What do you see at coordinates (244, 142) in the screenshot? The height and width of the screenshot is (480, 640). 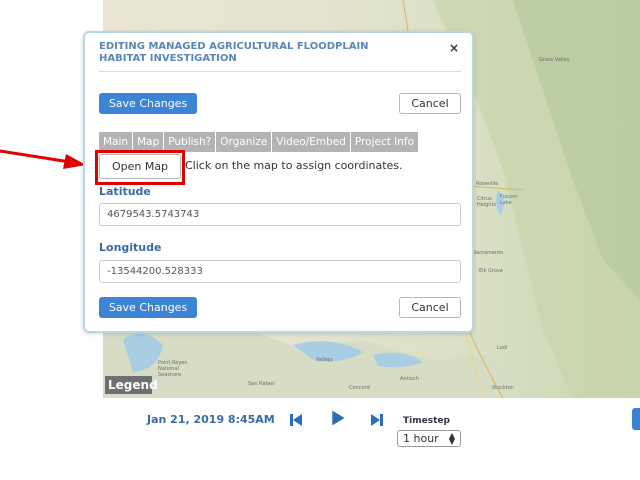 I see `tab-organize: Organize` at bounding box center [244, 142].